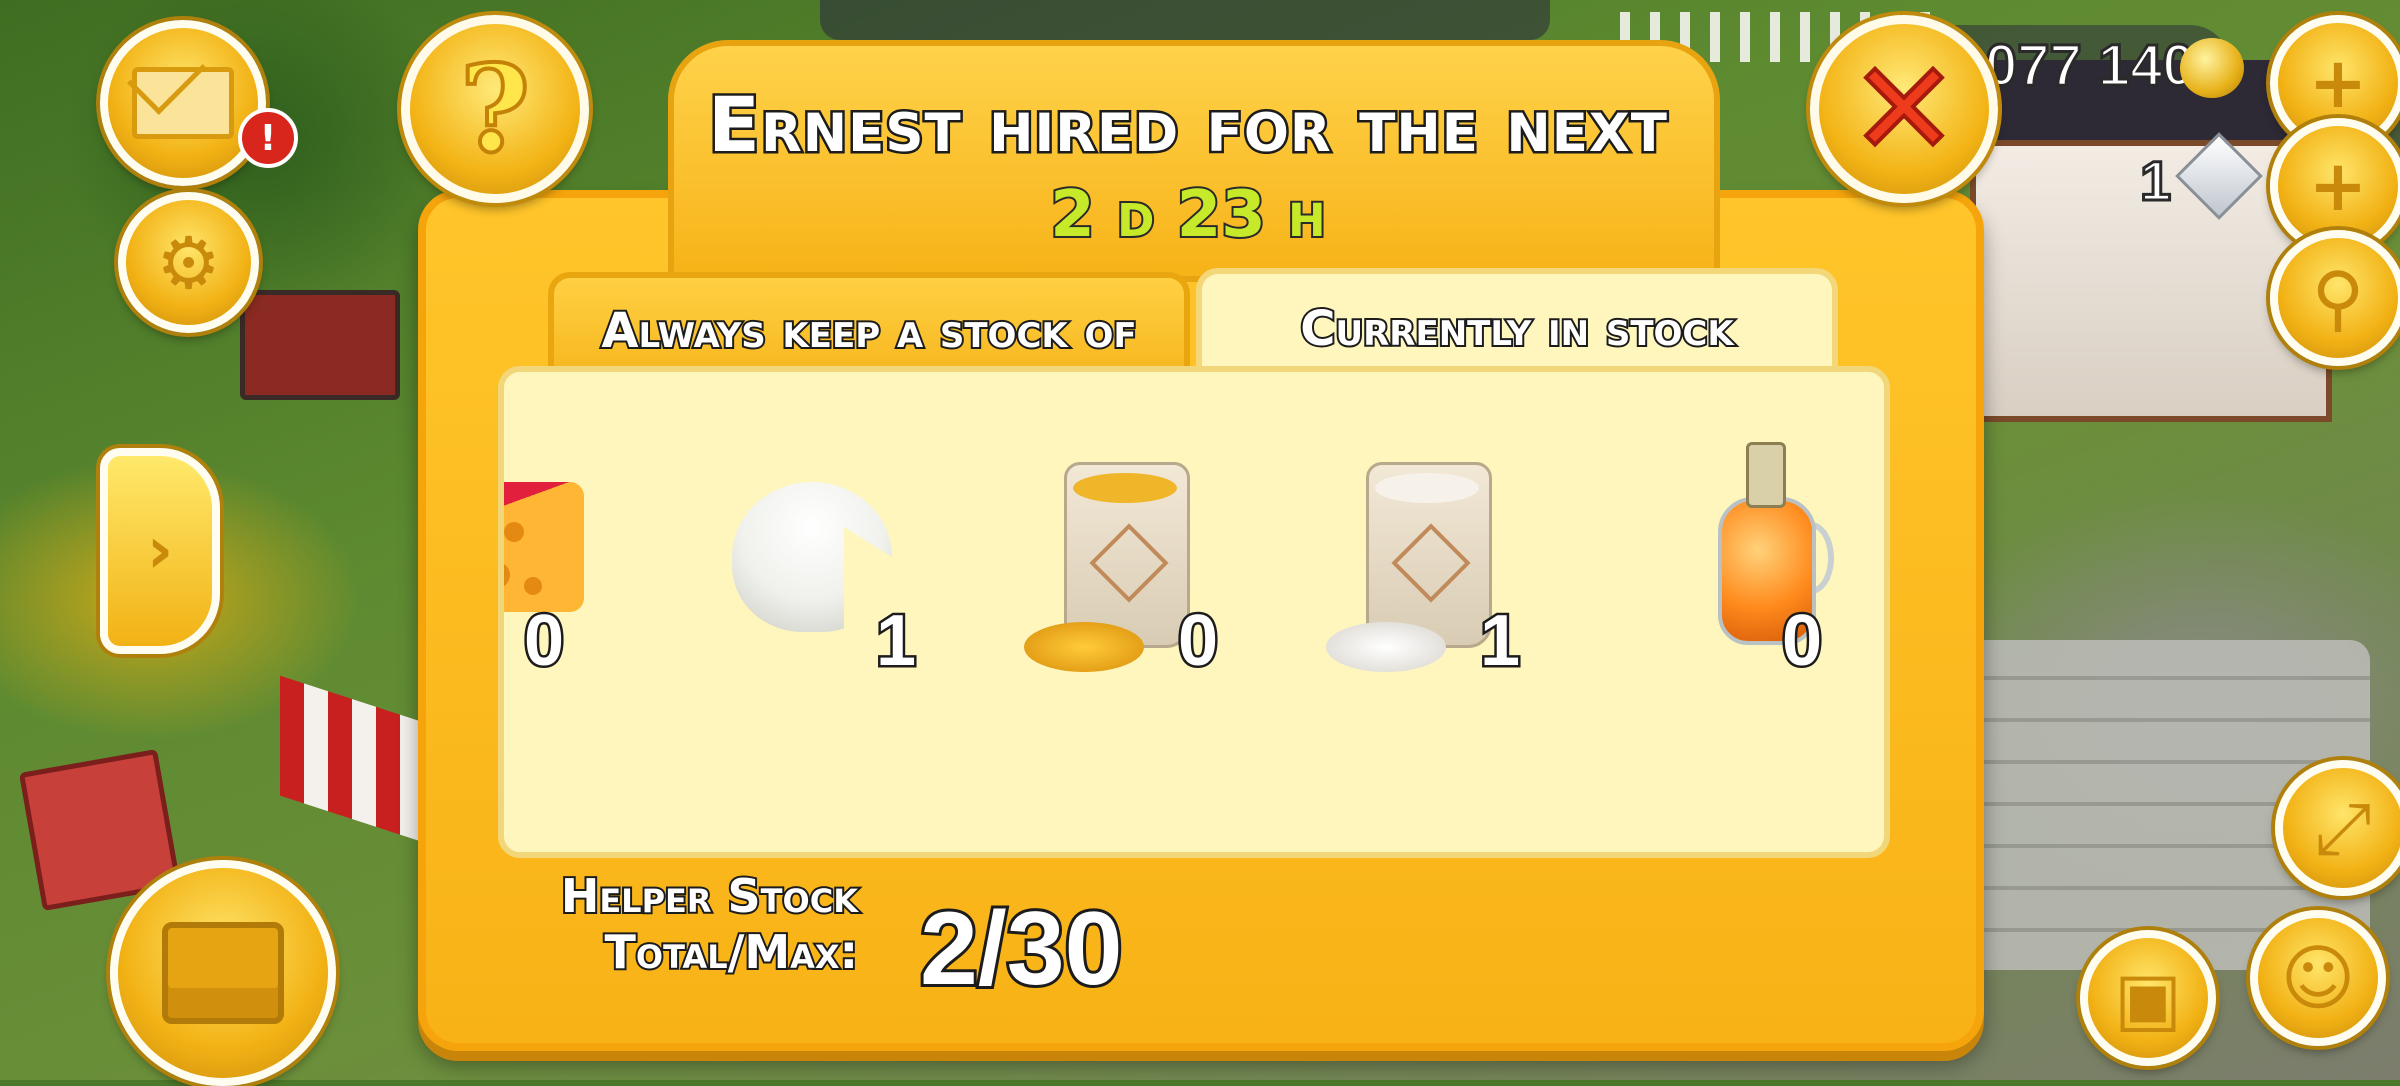  What do you see at coordinates (732, 952) in the screenshot?
I see `helper-stock-label-line2: Total/Max:` at bounding box center [732, 952].